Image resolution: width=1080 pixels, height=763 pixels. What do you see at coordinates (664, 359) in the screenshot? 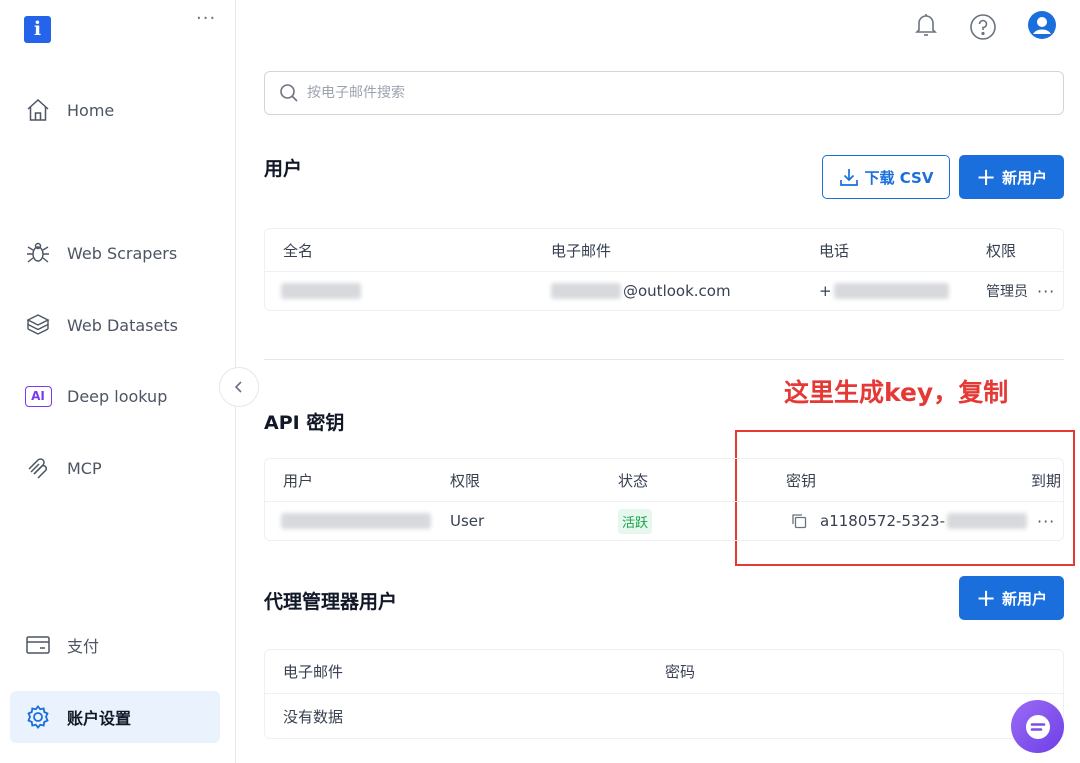
I see `section-divider` at bounding box center [664, 359].